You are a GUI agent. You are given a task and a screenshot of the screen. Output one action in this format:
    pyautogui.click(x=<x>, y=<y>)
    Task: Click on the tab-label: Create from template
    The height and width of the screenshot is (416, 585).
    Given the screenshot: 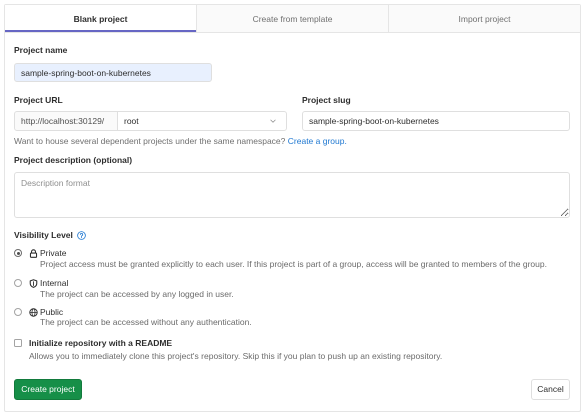 What is the action you would take?
    pyautogui.click(x=292, y=18)
    